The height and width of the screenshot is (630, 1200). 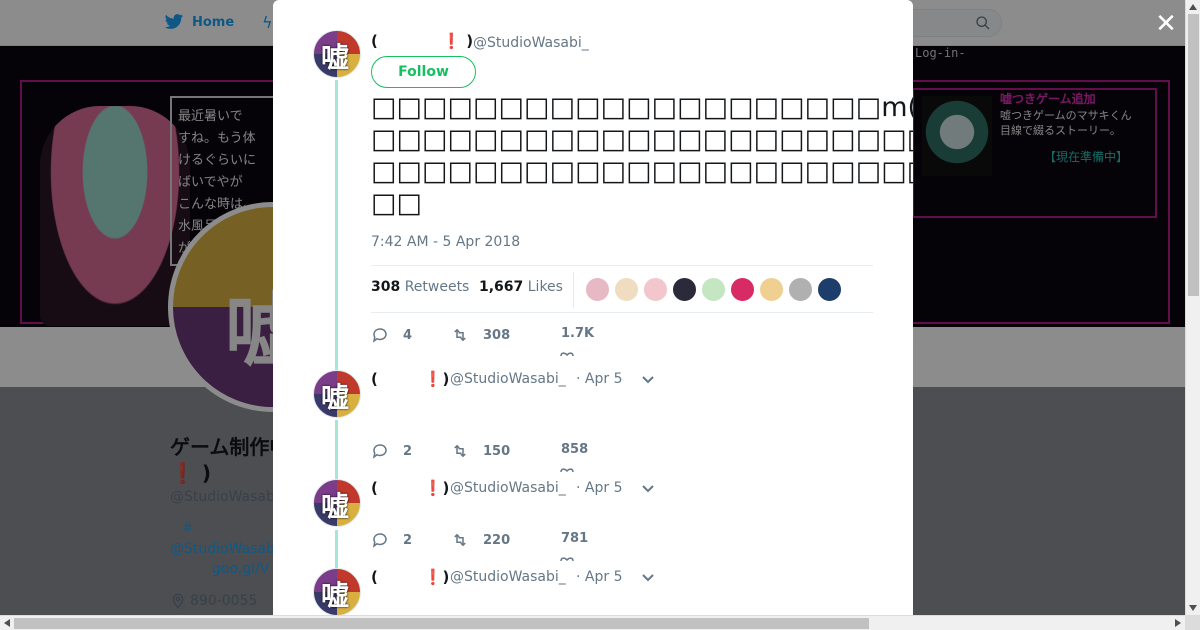 What do you see at coordinates (386, 287) in the screenshot?
I see `retweets-count: 308` at bounding box center [386, 287].